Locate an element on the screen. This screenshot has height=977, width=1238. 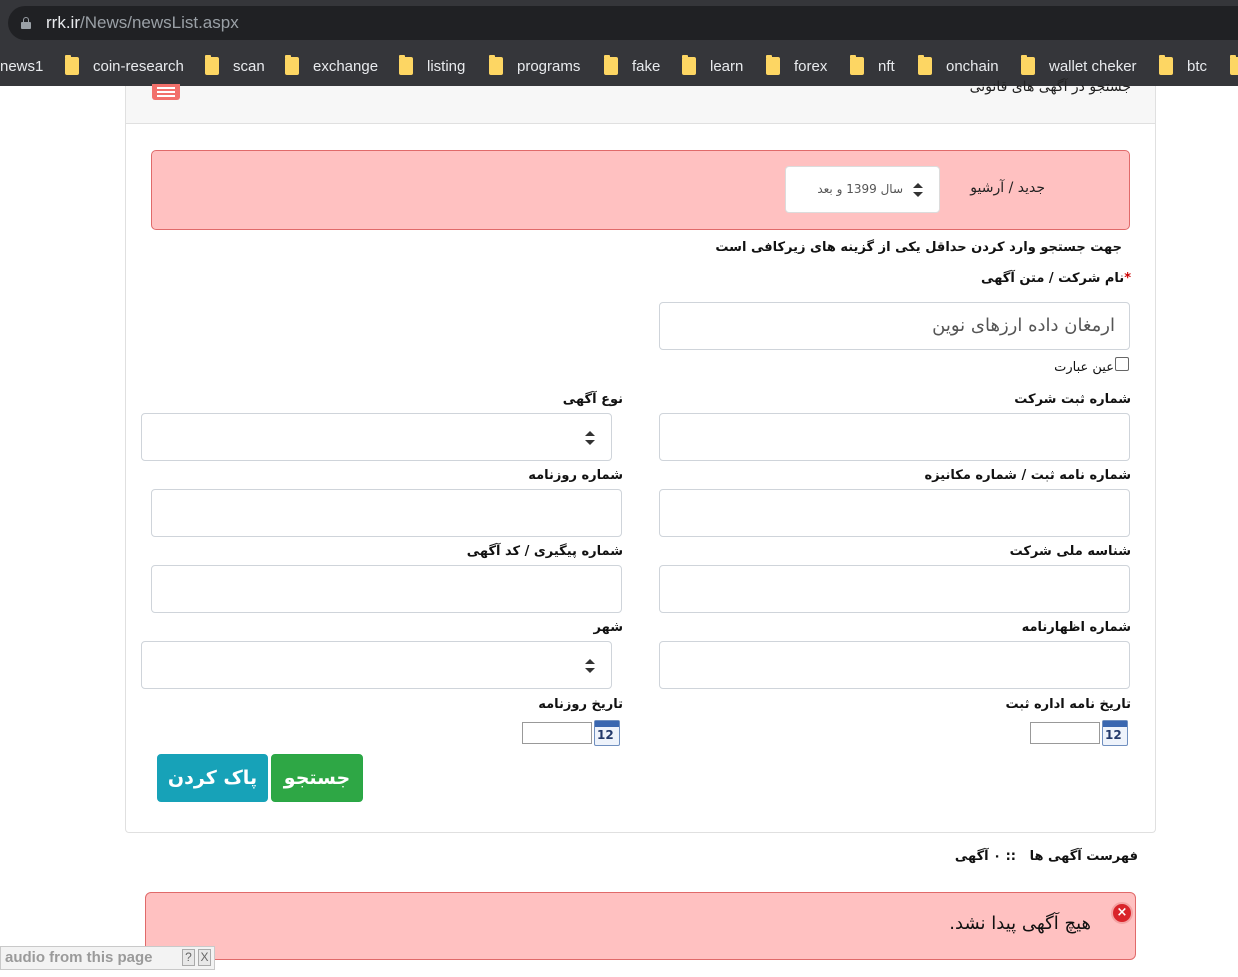
national-id-input is located at coordinates (894, 589).